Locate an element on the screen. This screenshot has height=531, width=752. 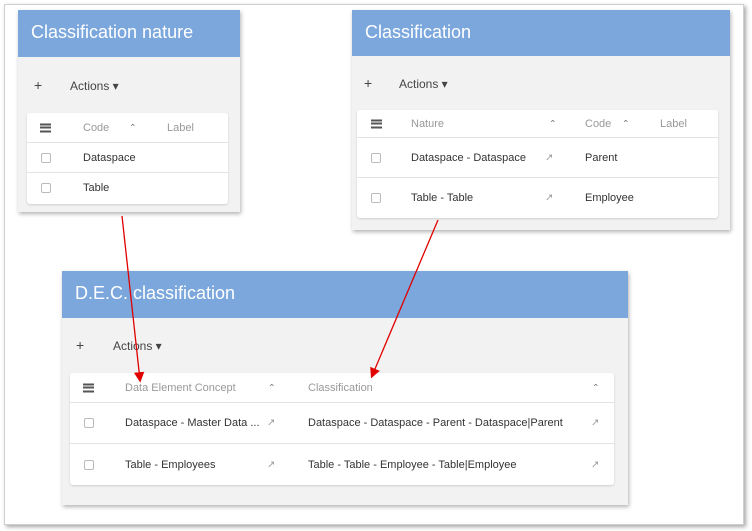
arrow-classification-to-dec is located at coordinates (404, 299).